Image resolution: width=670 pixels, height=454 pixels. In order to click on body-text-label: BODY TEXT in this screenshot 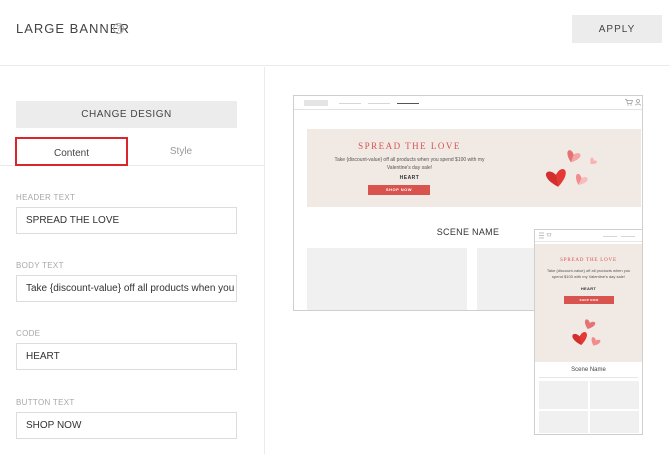, I will do `click(40, 265)`.